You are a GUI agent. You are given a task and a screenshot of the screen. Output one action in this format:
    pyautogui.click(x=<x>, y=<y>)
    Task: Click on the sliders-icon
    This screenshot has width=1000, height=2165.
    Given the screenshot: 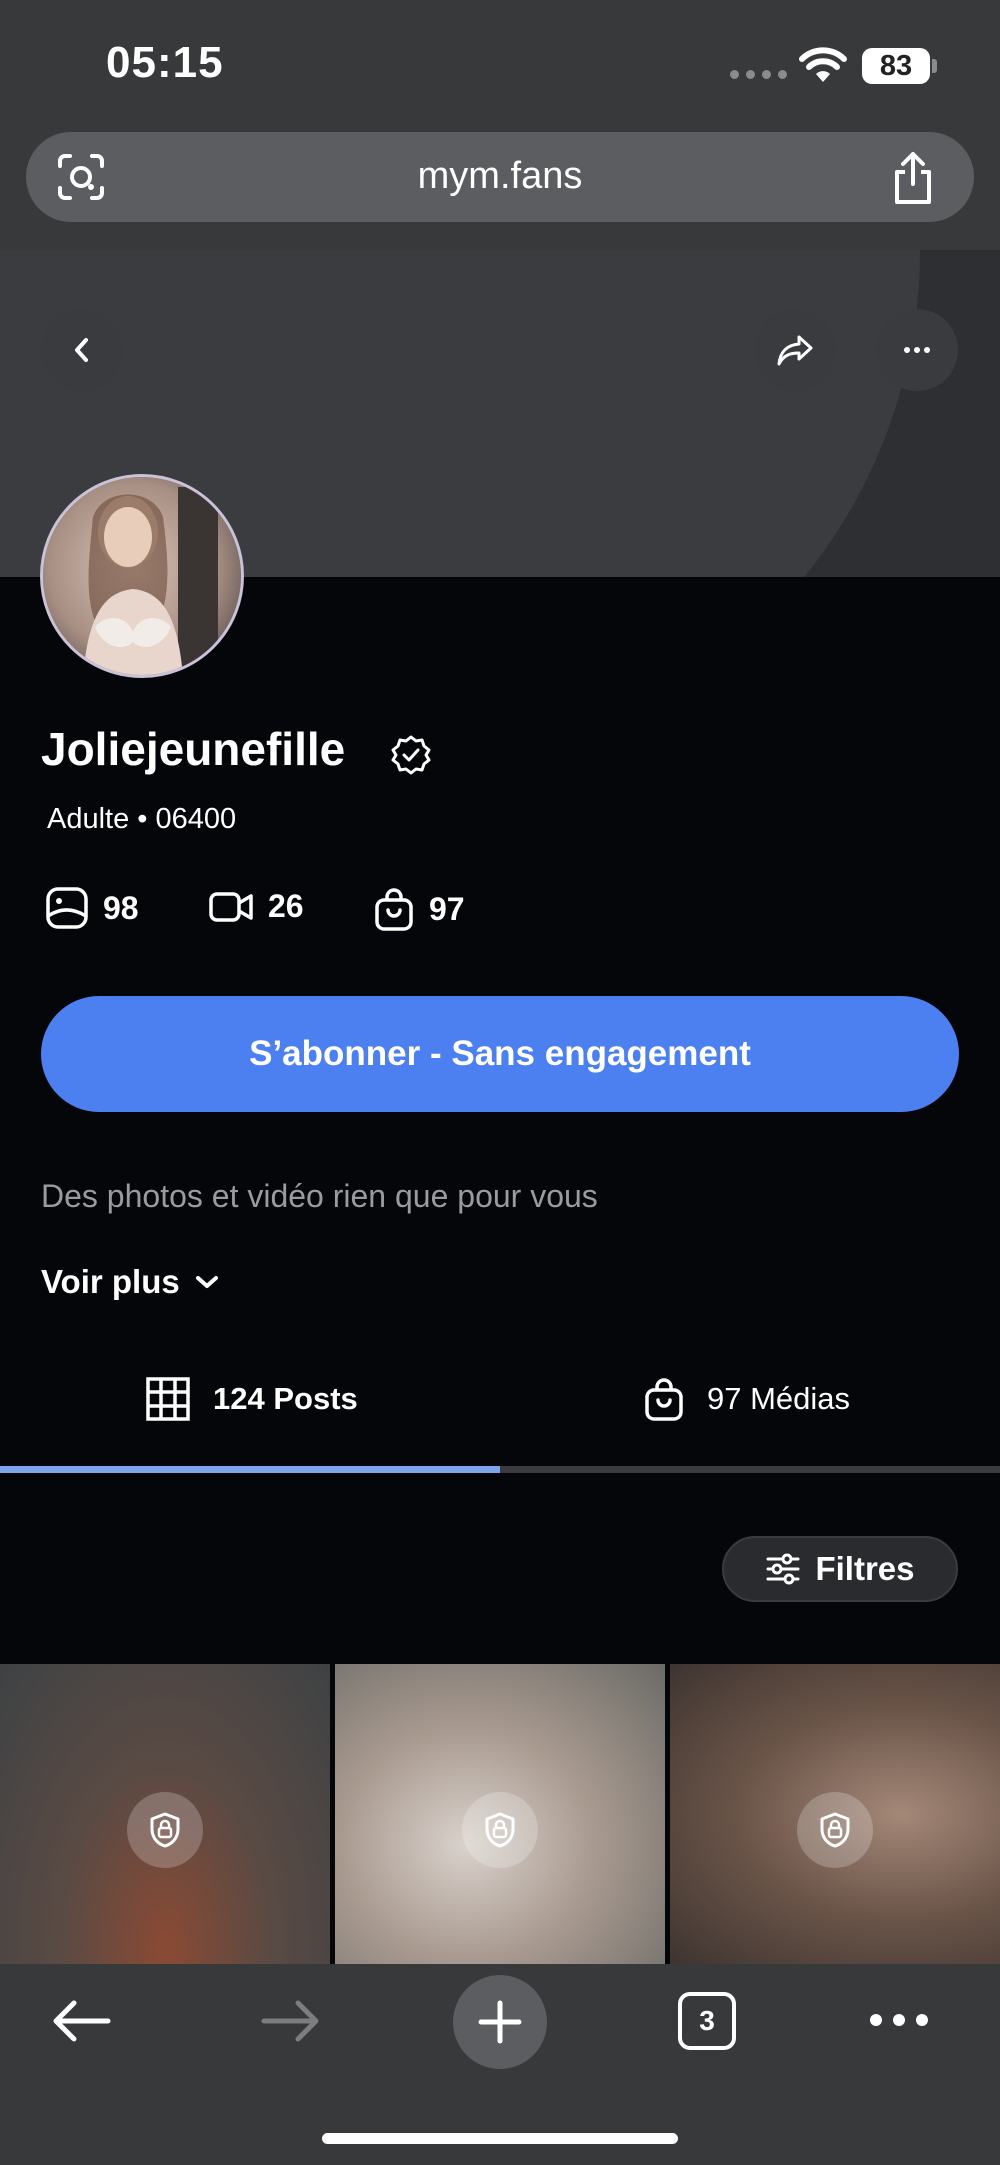 What is the action you would take?
    pyautogui.click(x=783, y=1569)
    